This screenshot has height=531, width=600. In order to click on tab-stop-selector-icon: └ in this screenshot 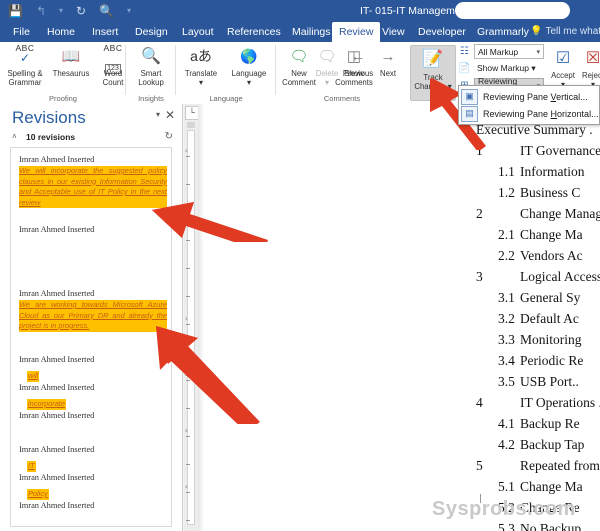, I will do `click(192, 113)`.